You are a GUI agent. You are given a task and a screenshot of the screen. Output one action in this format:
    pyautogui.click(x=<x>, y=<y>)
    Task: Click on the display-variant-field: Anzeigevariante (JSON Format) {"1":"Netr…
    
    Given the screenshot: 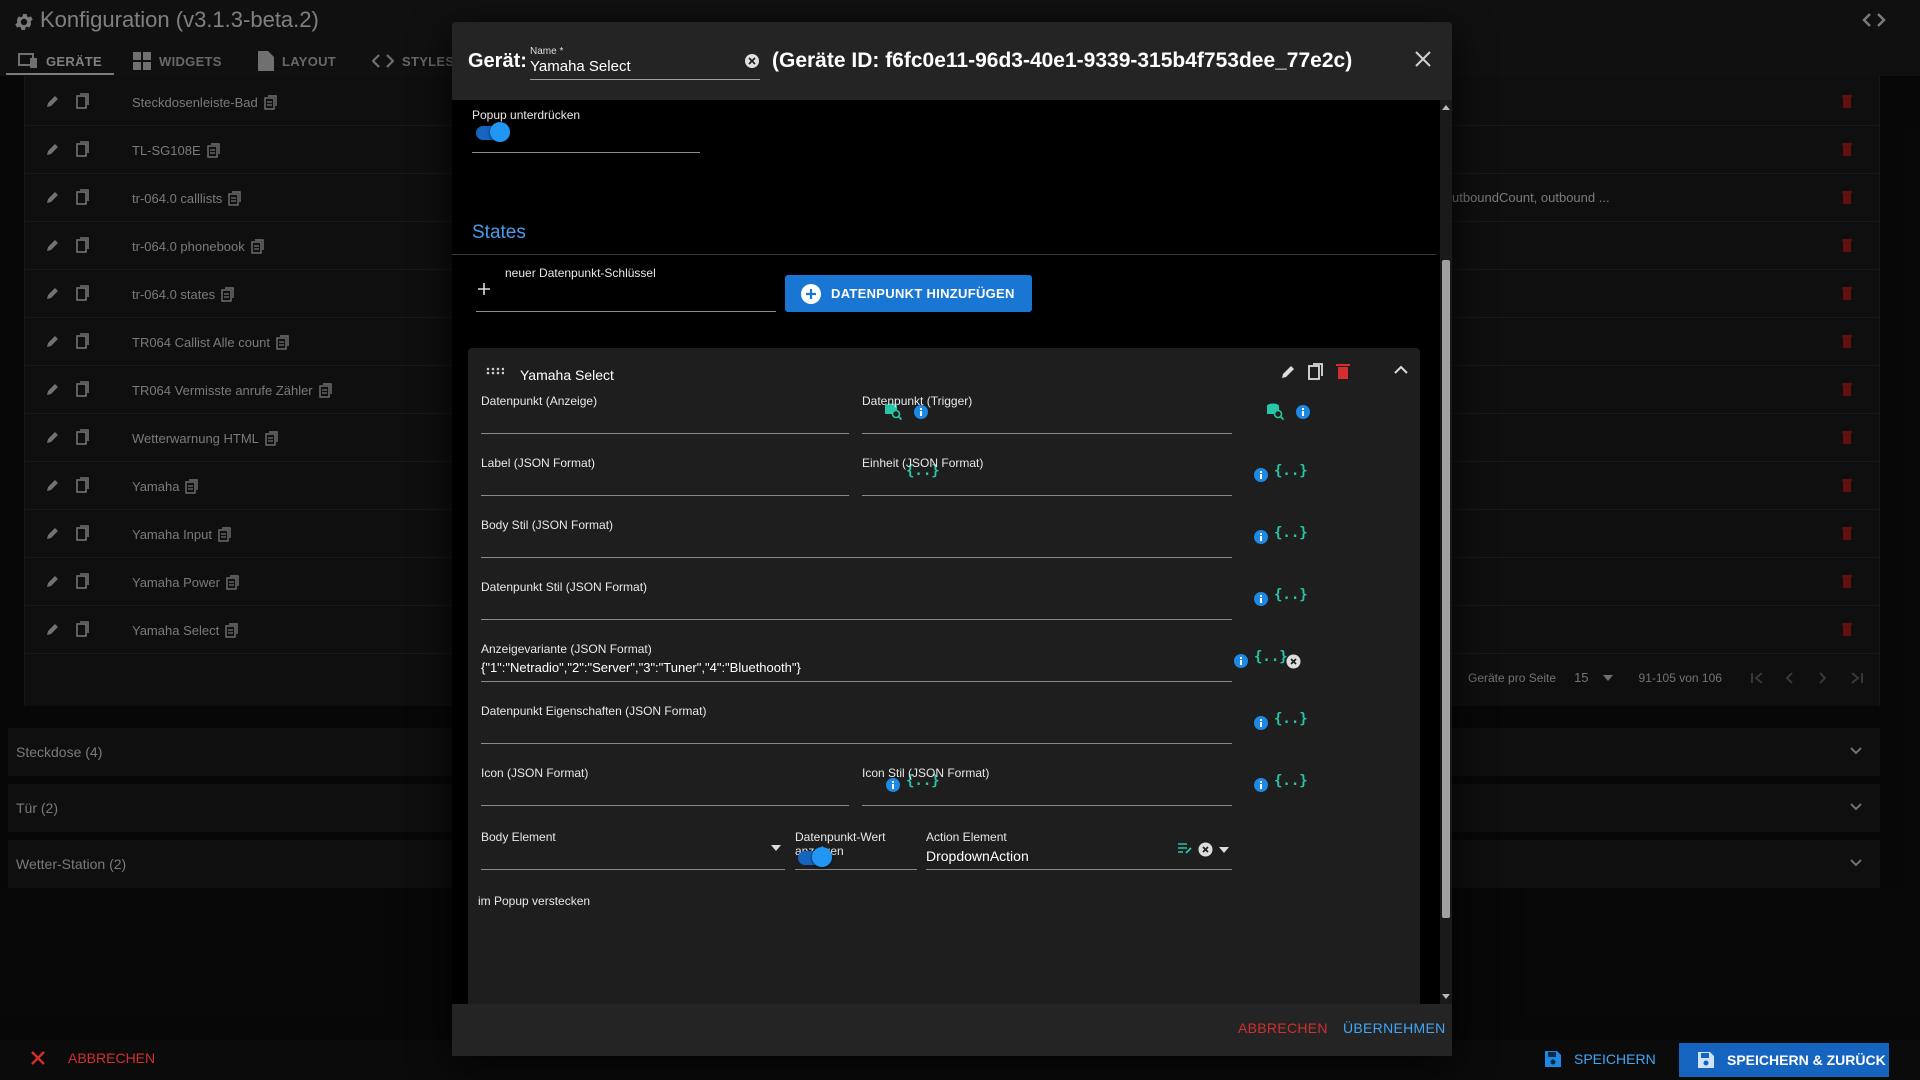 What is the action you would take?
    pyautogui.click(x=856, y=662)
    